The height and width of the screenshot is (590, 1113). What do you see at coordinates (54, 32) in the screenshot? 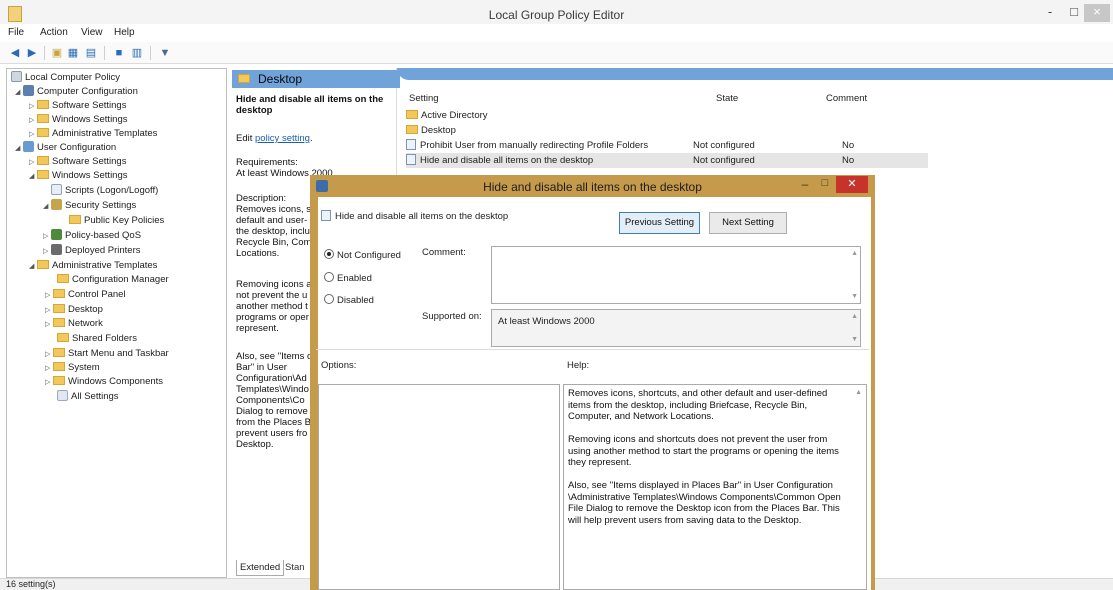
I see `menu-action: Action` at bounding box center [54, 32].